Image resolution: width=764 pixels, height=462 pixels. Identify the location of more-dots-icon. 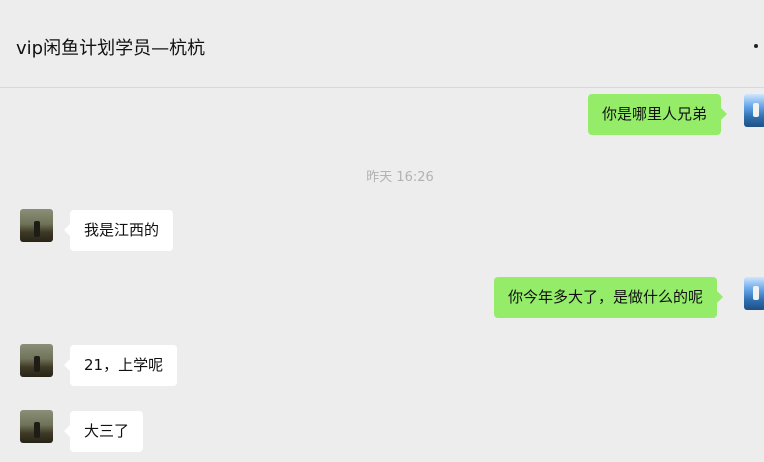
(756, 46).